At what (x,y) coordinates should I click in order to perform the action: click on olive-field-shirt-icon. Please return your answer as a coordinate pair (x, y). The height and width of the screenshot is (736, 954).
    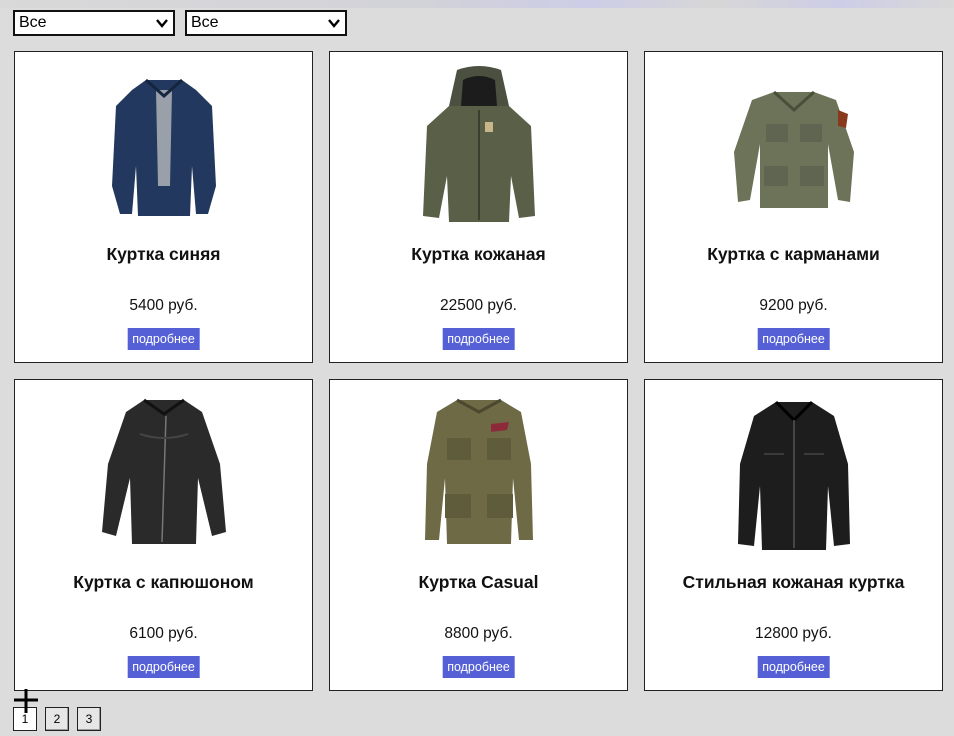
    Looking at the image, I should click on (793, 149).